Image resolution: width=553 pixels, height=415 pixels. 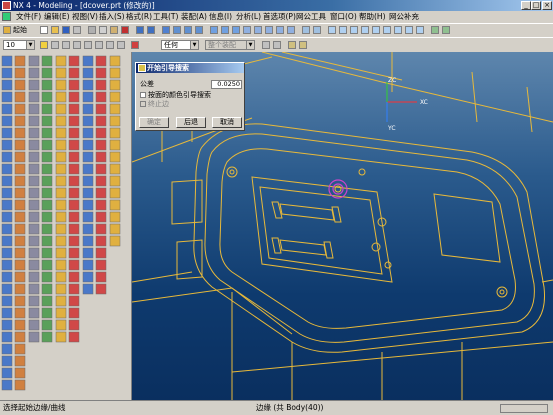 I want to click on menu-assembly: 装配(A), so click(x=194, y=17).